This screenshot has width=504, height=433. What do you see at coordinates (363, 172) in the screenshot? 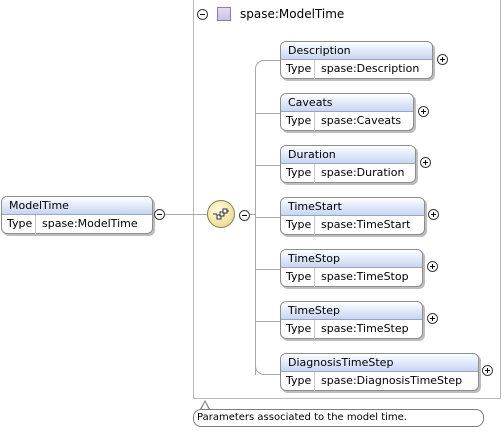
I see `type-value: spase:Duration` at bounding box center [363, 172].